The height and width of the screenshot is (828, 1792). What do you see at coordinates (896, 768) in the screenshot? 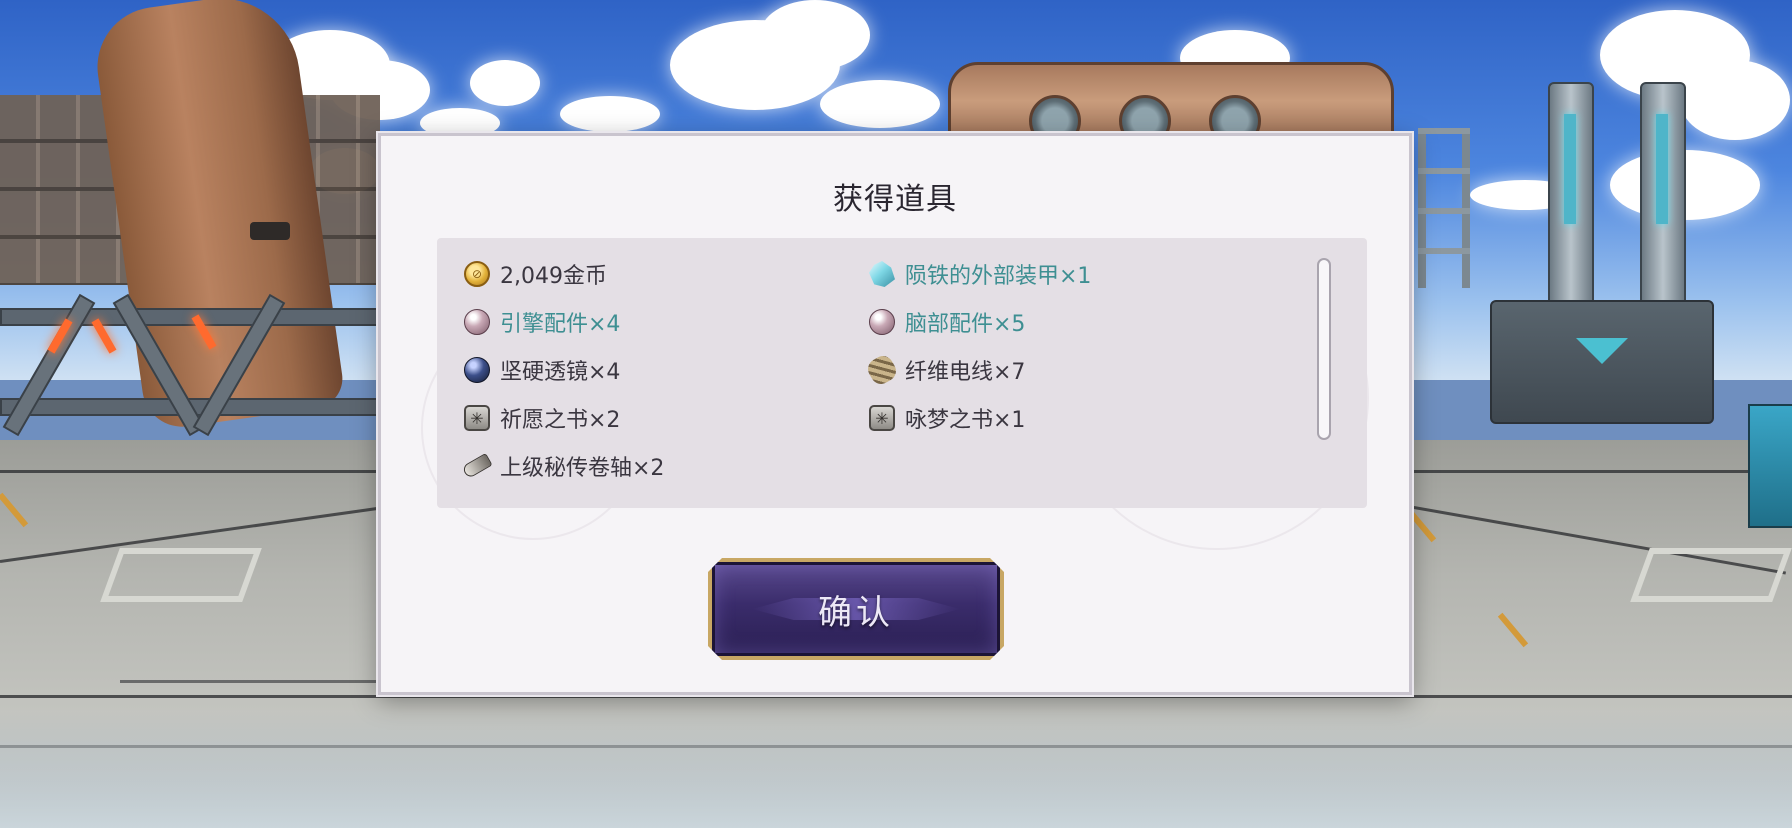
I see `fog` at bounding box center [896, 768].